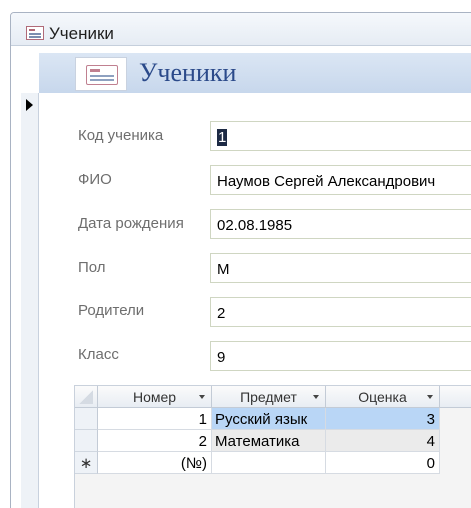 This screenshot has height=508, width=471. What do you see at coordinates (340, 180) in the screenshot?
I see `full-name-field: Наумов Сергей Александрович` at bounding box center [340, 180].